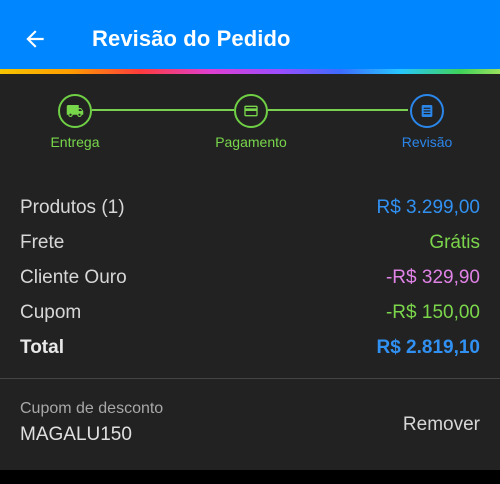  What do you see at coordinates (92, 408) in the screenshot?
I see `coupon-label: Cupom de desconto` at bounding box center [92, 408].